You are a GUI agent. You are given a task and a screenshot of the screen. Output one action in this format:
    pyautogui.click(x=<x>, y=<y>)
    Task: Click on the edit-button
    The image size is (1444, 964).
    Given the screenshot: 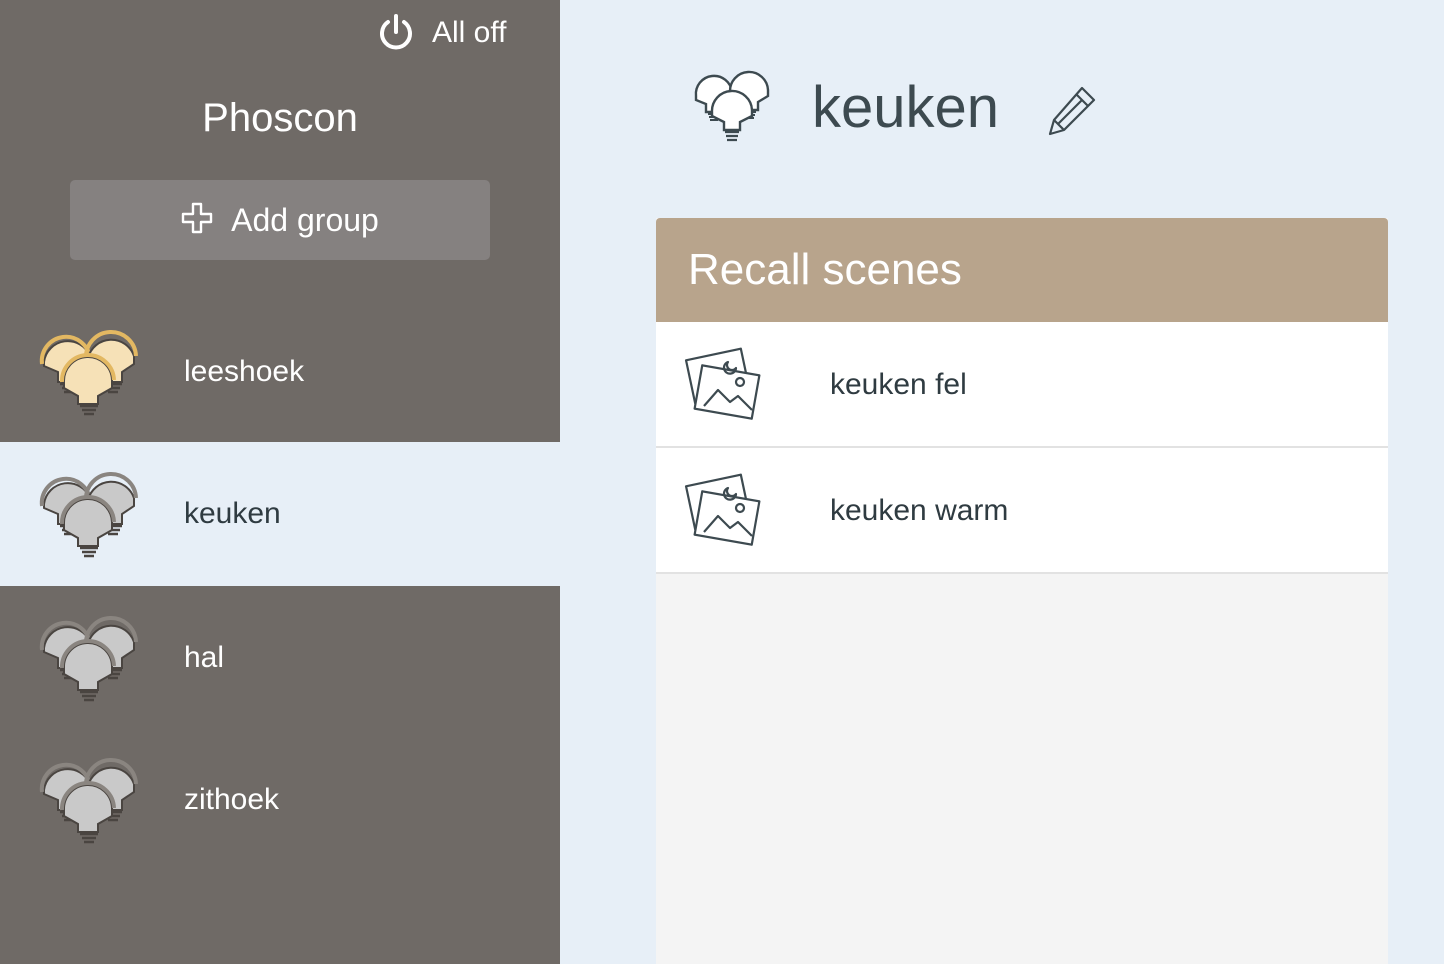 What is the action you would take?
    pyautogui.click(x=1072, y=112)
    